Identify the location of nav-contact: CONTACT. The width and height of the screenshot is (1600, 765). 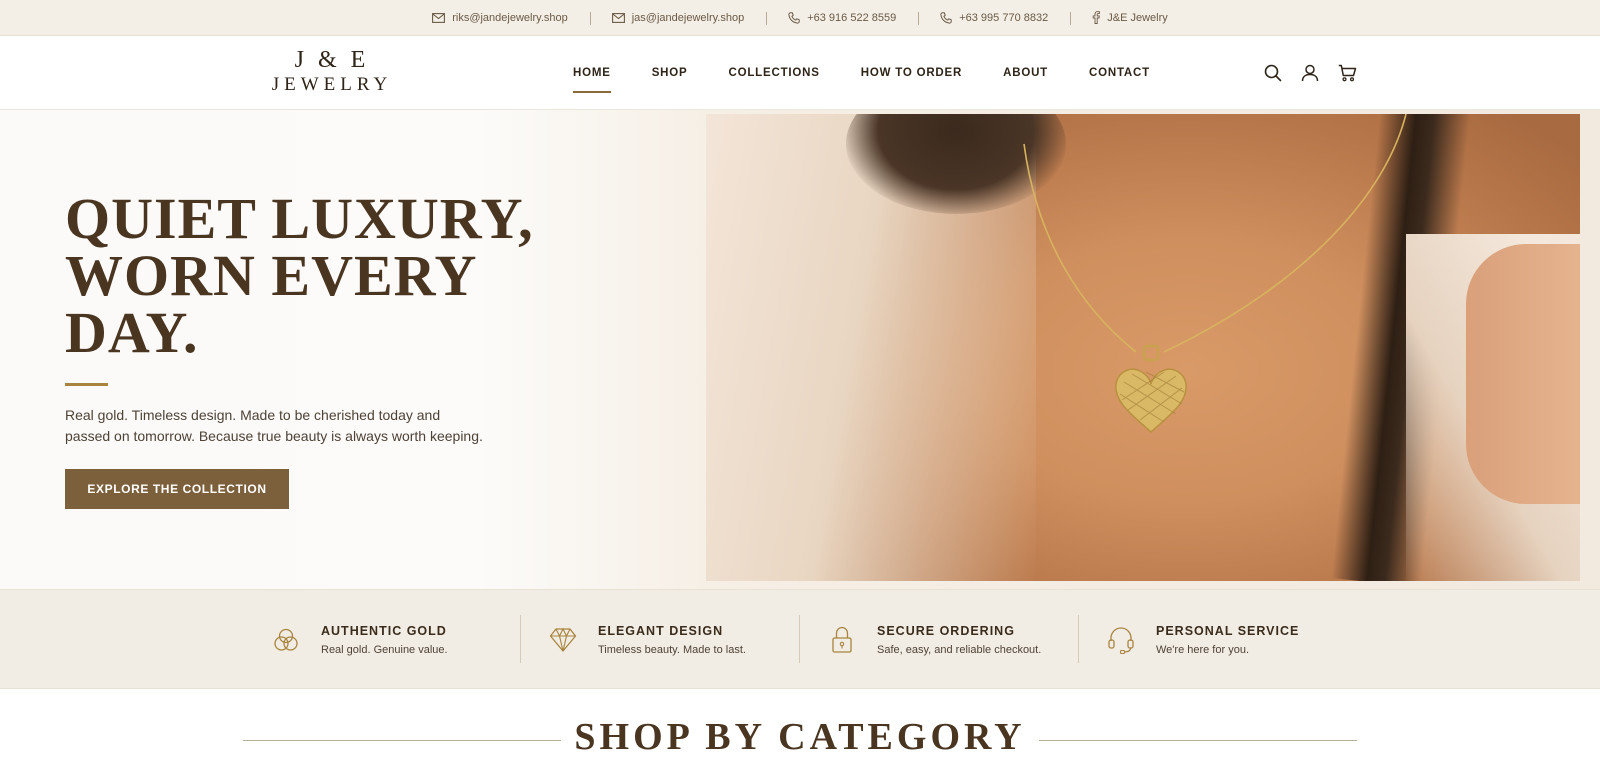
(1119, 73).